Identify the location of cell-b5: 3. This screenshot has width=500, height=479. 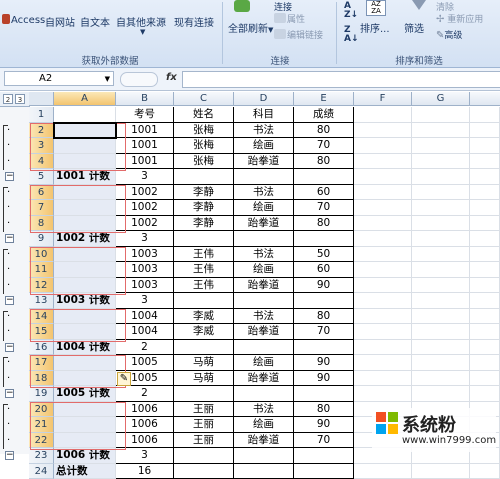
(145, 177).